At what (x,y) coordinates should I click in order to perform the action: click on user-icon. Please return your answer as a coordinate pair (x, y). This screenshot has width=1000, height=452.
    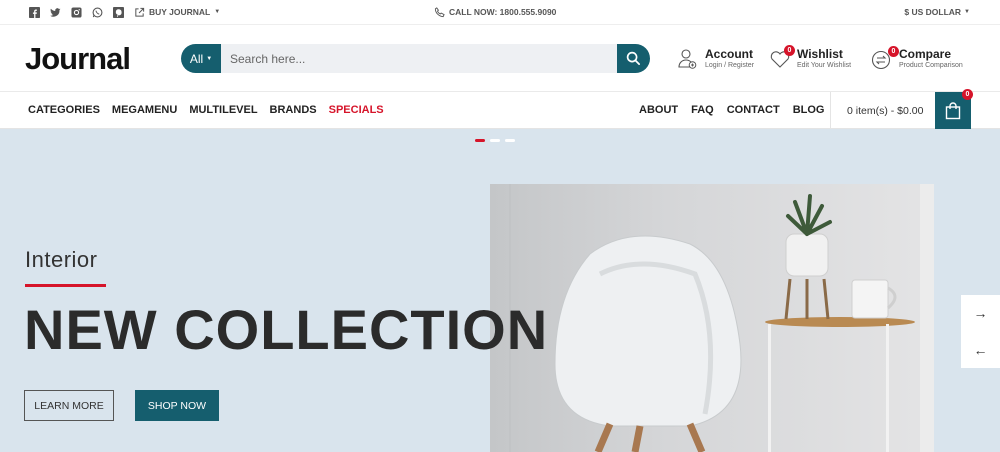
    Looking at the image, I should click on (688, 59).